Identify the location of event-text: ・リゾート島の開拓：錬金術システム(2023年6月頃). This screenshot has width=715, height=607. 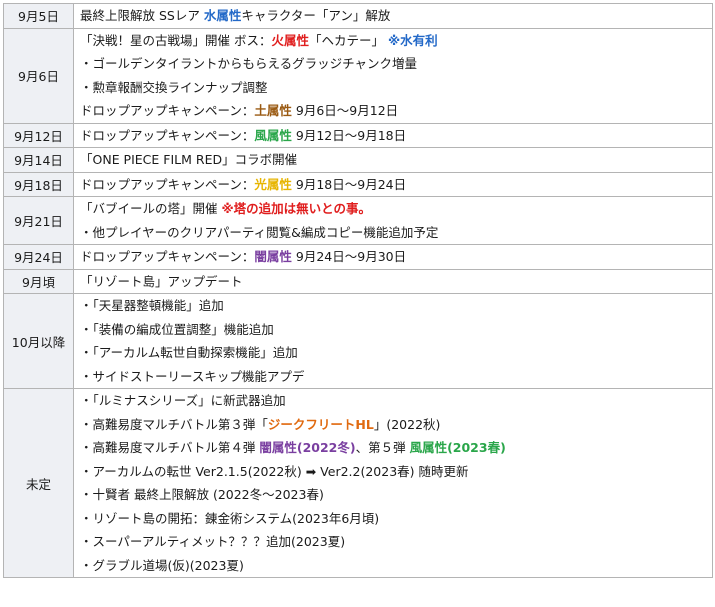
(230, 518).